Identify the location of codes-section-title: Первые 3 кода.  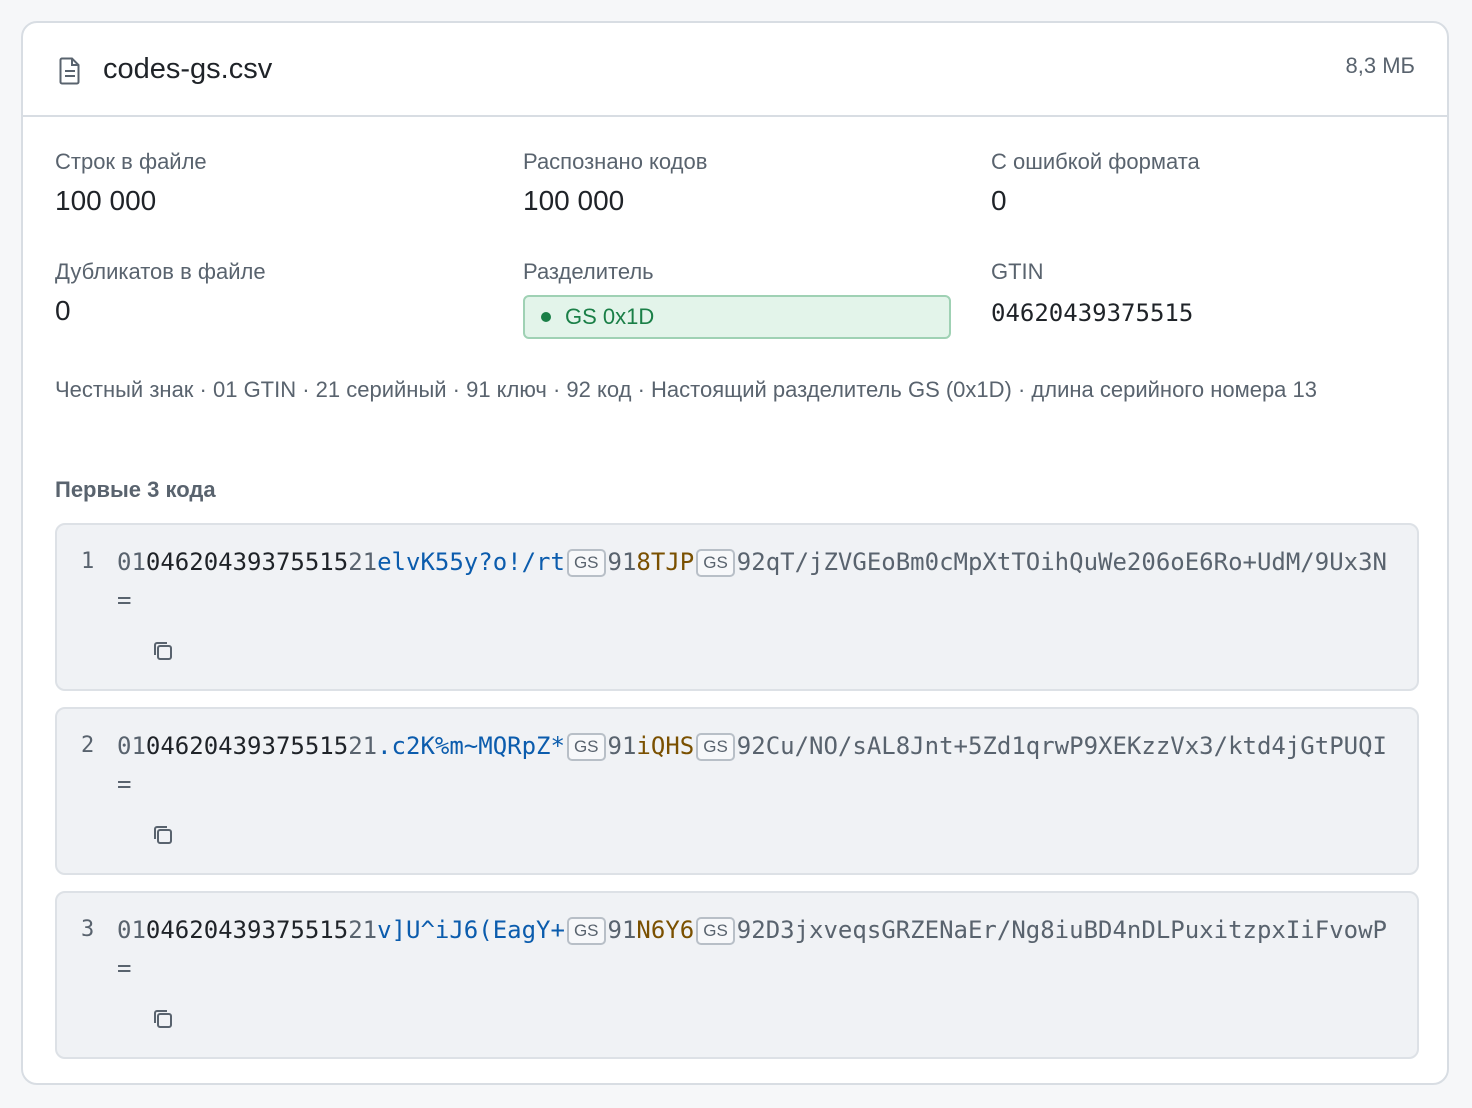
(135, 489).